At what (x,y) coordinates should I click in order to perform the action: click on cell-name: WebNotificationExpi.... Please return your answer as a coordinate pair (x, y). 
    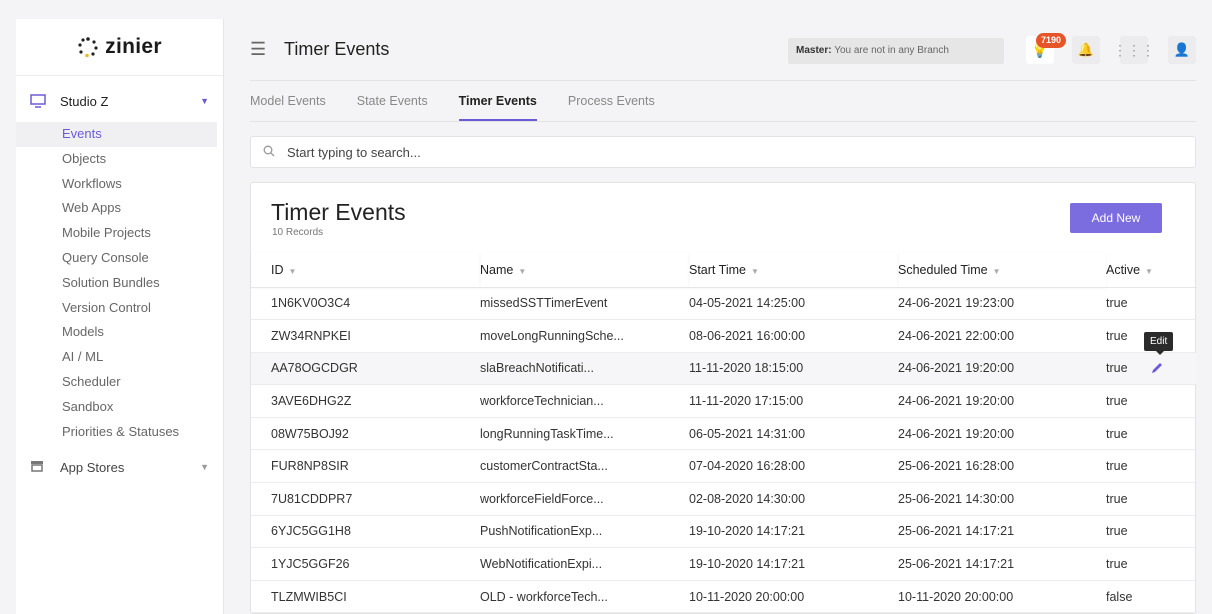
    Looking at the image, I should click on (584, 564).